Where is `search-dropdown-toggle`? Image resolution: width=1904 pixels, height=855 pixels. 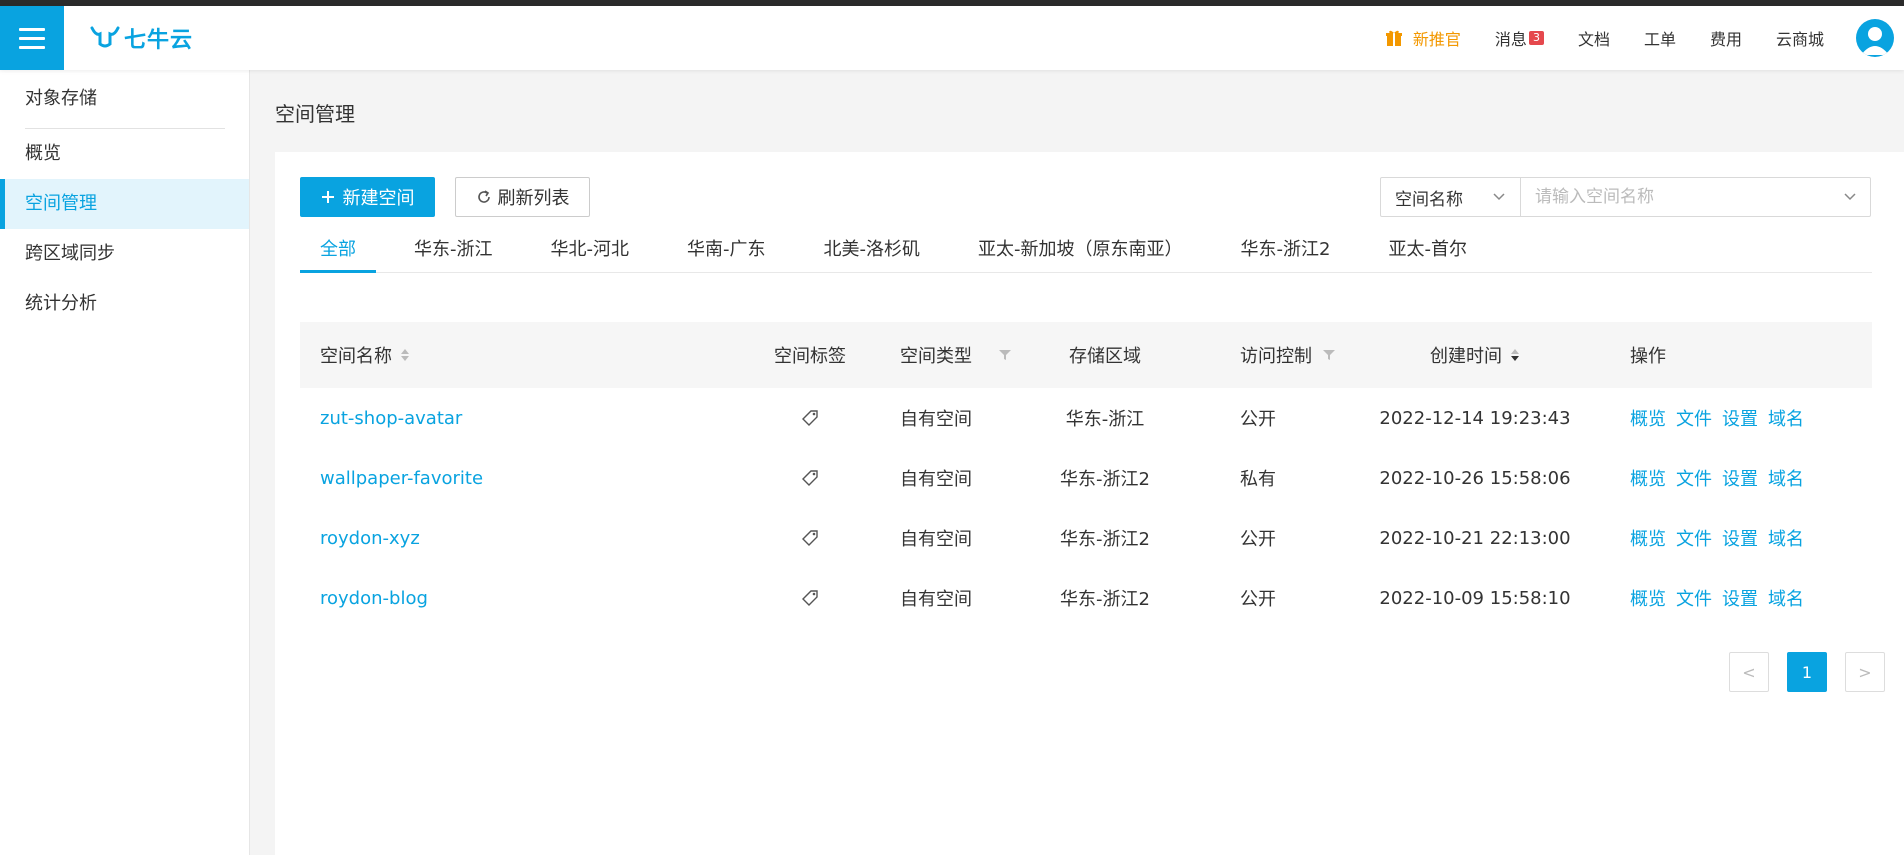 search-dropdown-toggle is located at coordinates (1850, 197).